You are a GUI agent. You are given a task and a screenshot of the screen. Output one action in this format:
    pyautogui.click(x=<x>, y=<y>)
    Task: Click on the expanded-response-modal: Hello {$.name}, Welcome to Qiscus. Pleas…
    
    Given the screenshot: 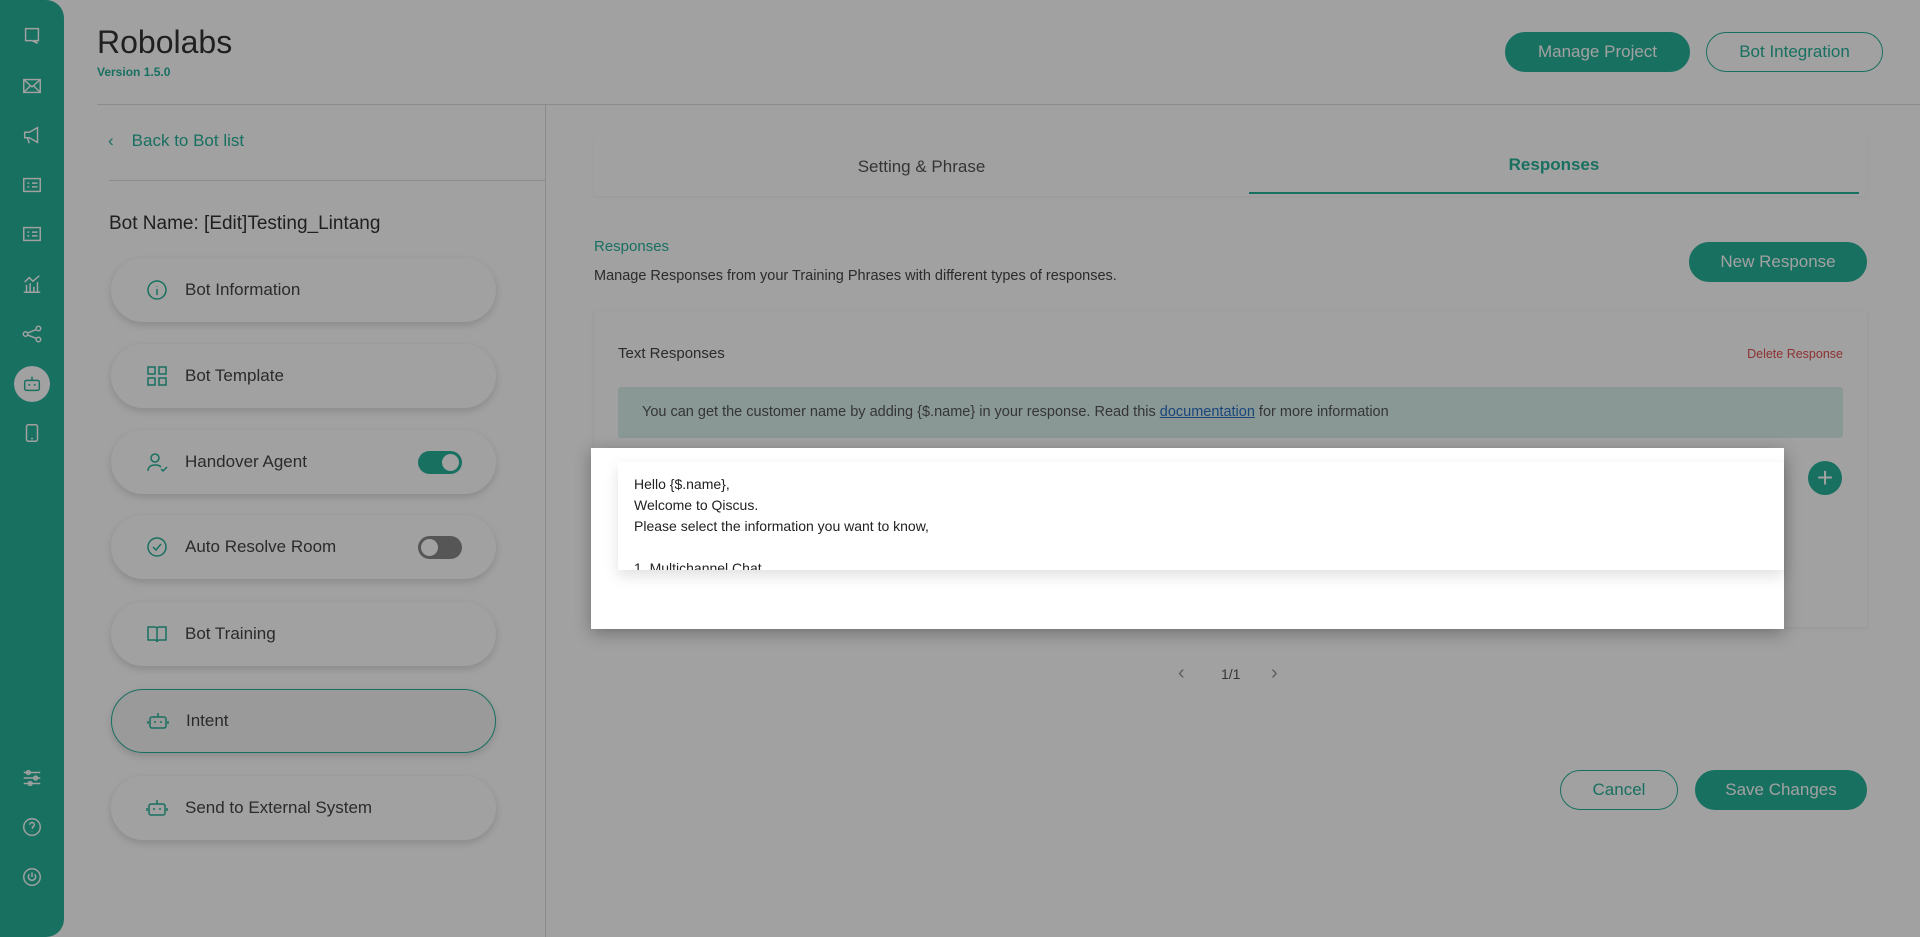 What is the action you would take?
    pyautogui.click(x=1187, y=538)
    